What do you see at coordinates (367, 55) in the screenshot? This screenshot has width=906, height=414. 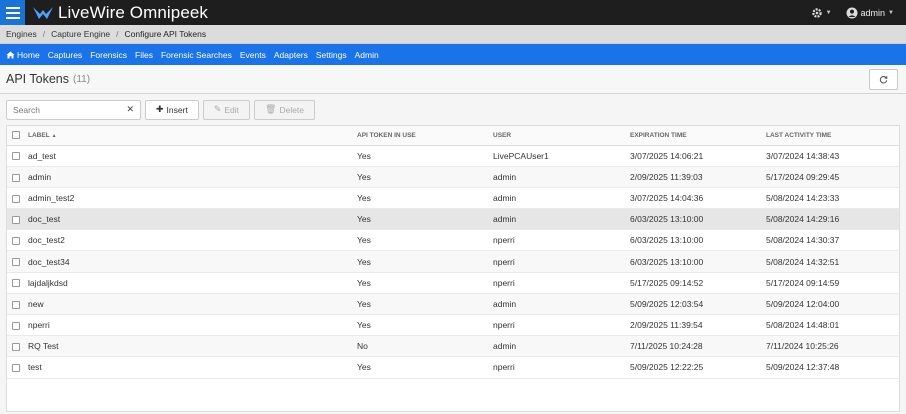 I see `nav-admin: Admin` at bounding box center [367, 55].